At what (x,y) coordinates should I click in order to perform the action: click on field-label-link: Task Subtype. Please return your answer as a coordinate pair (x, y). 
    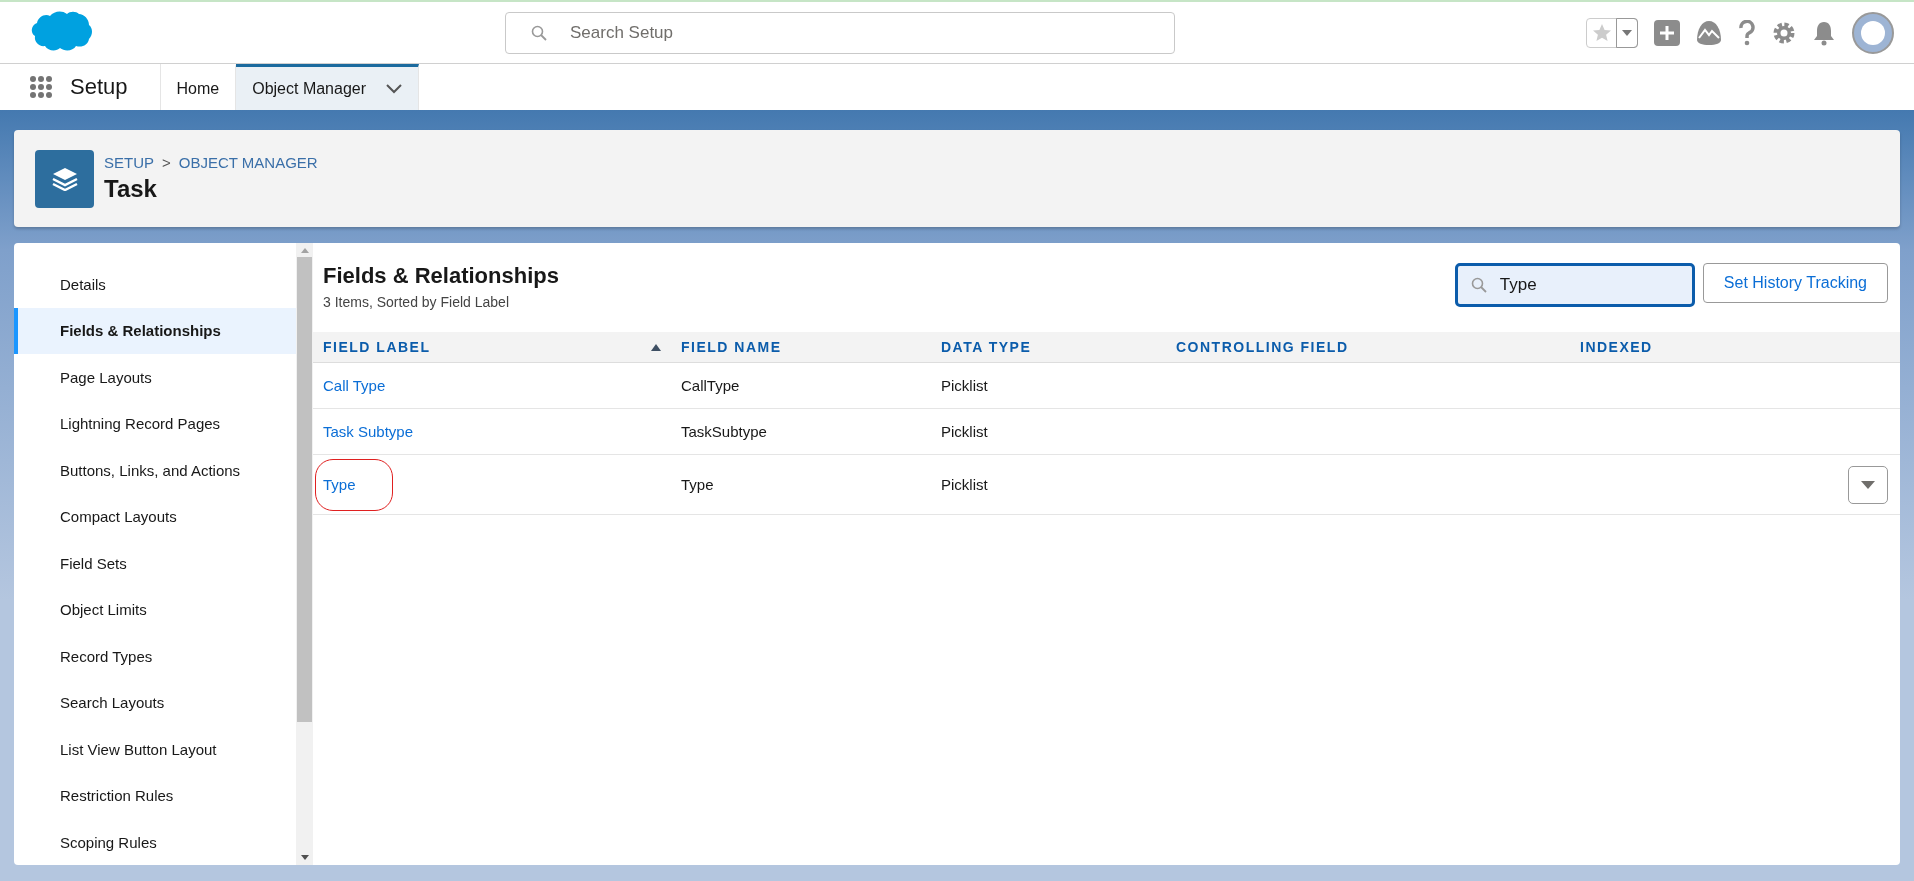
    Looking at the image, I should click on (368, 431).